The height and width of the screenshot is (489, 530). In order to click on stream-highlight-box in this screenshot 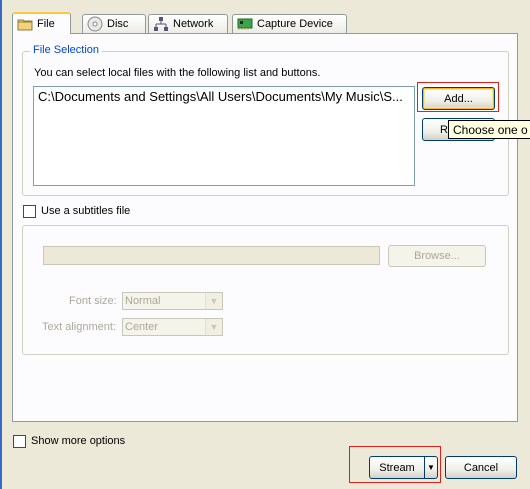, I will do `click(395, 464)`.